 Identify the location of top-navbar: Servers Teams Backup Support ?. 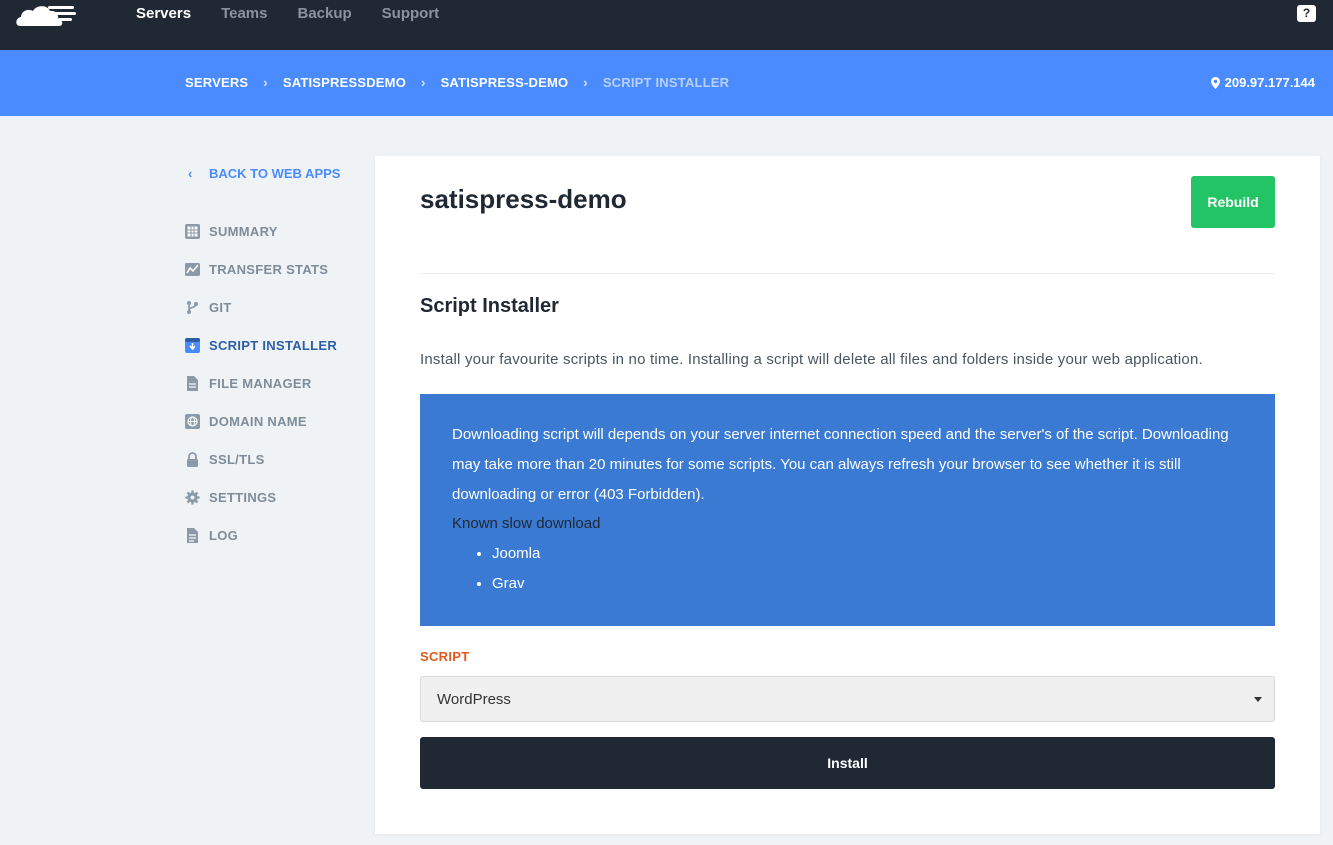
(666, 25).